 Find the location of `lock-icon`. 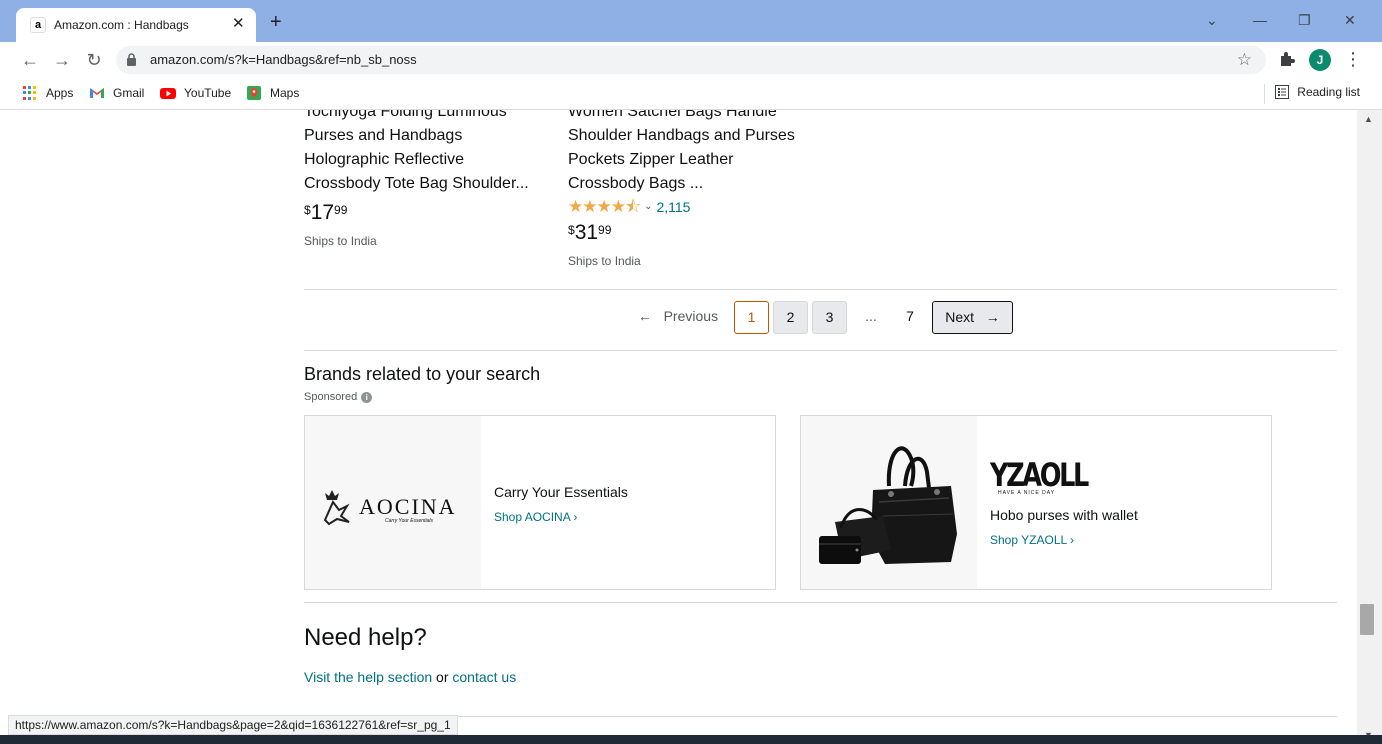

lock-icon is located at coordinates (131, 59).